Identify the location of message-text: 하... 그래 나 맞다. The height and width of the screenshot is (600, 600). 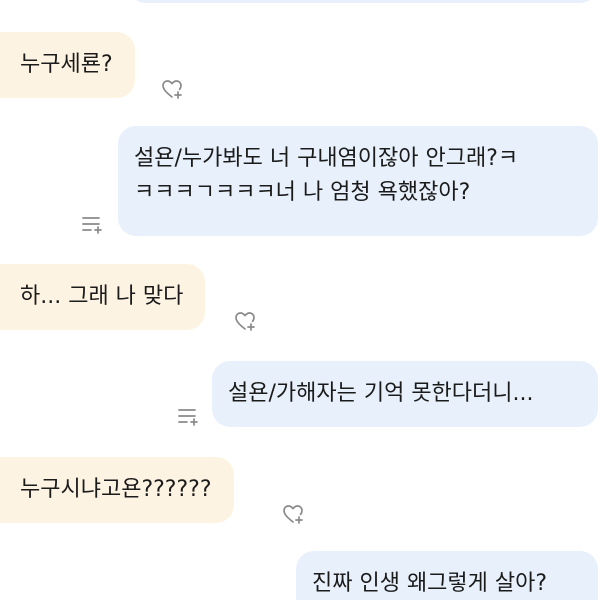
(102, 296).